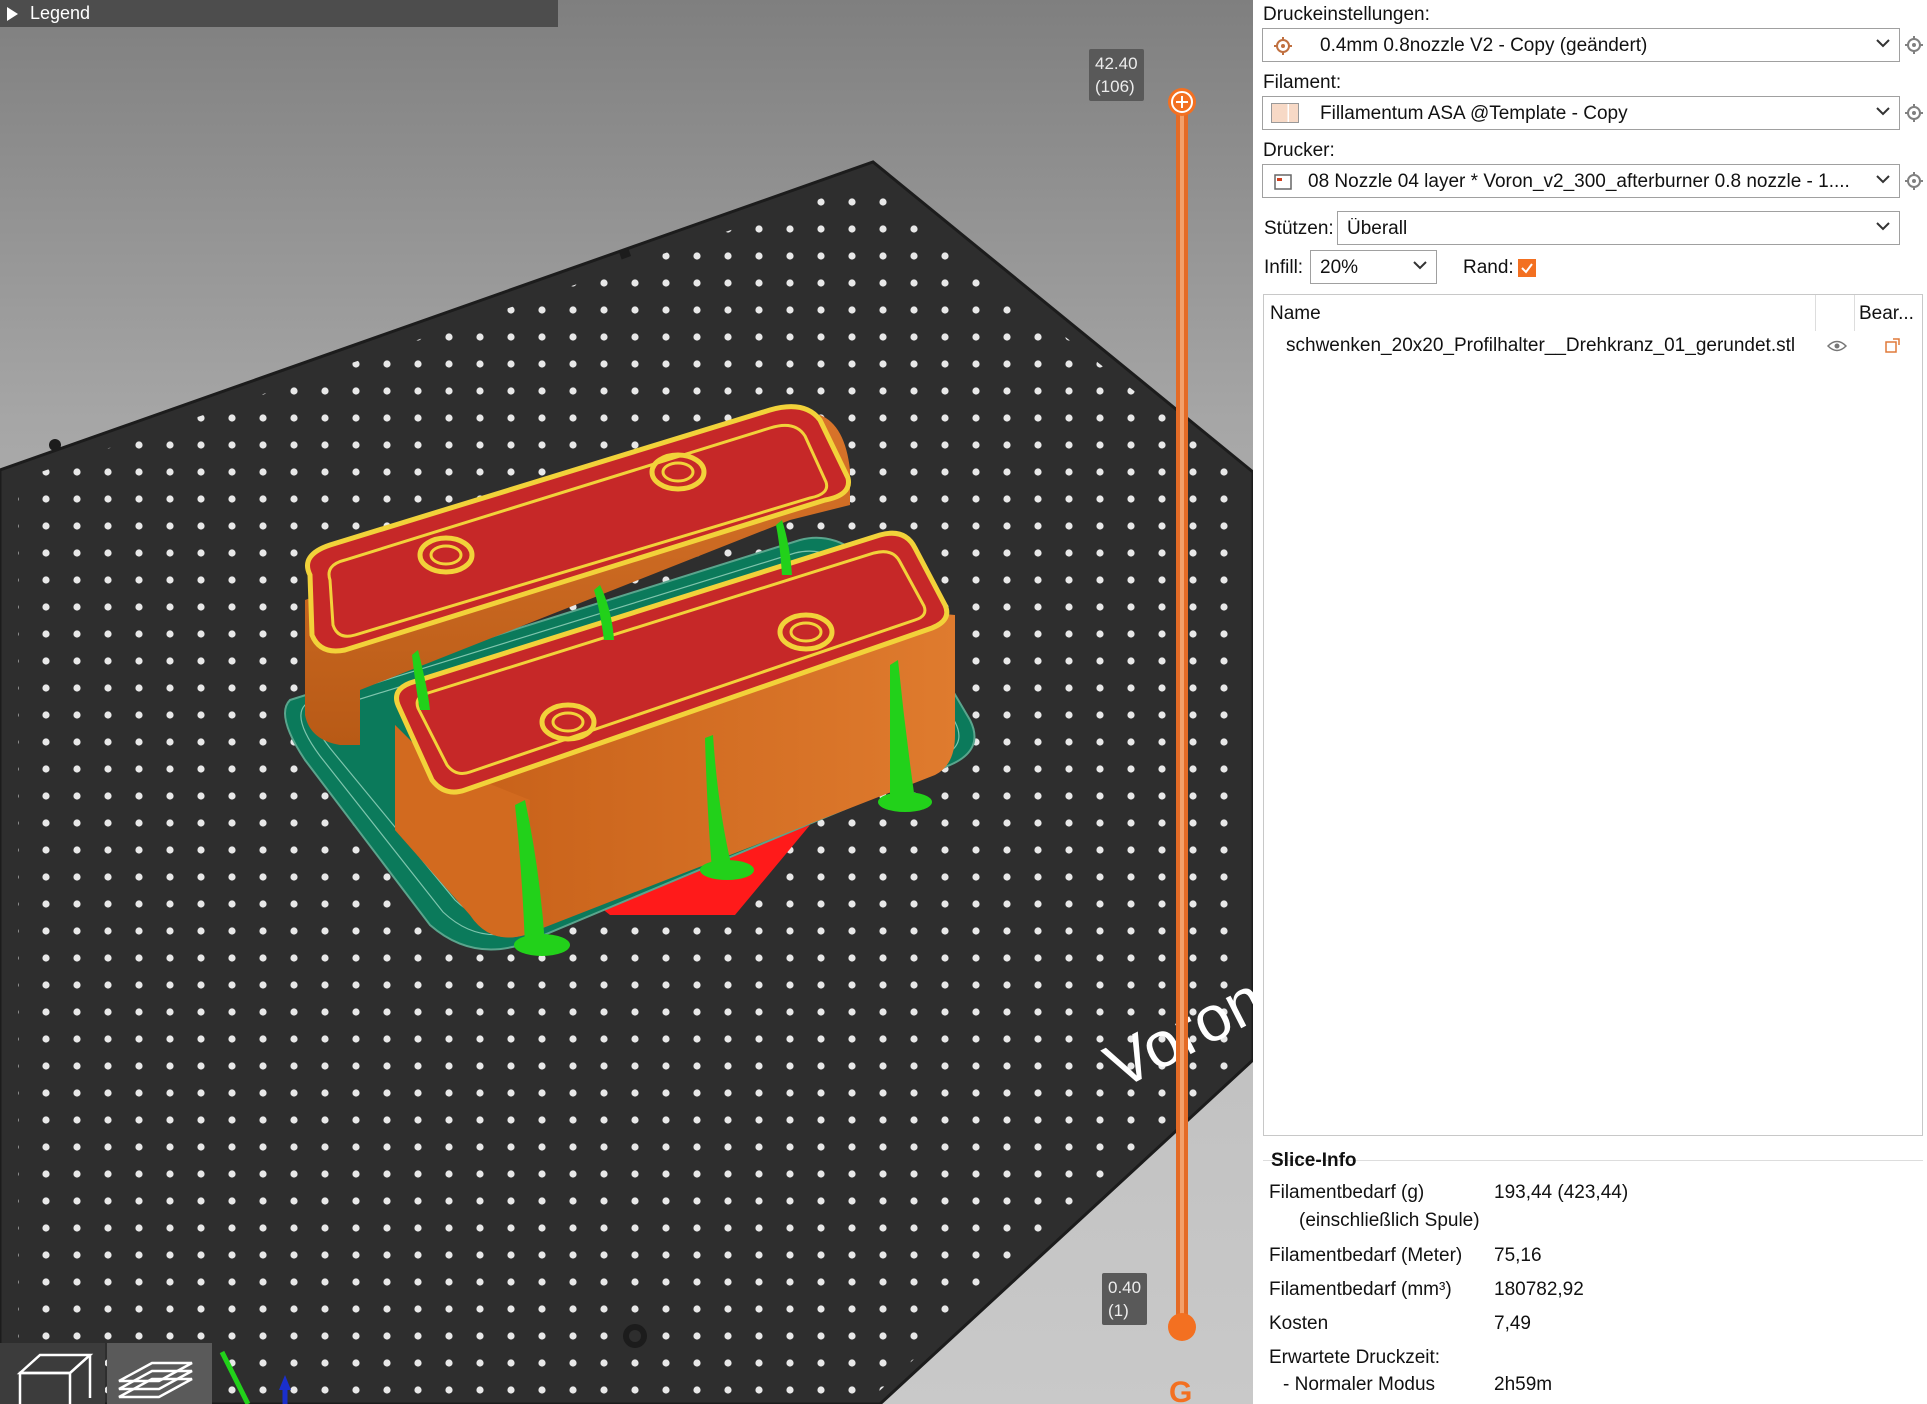 The width and height of the screenshot is (1927, 1404). Describe the element at coordinates (1347, 1192) in the screenshot. I see `slice-info-key: Filamentbedarf (g)` at that location.